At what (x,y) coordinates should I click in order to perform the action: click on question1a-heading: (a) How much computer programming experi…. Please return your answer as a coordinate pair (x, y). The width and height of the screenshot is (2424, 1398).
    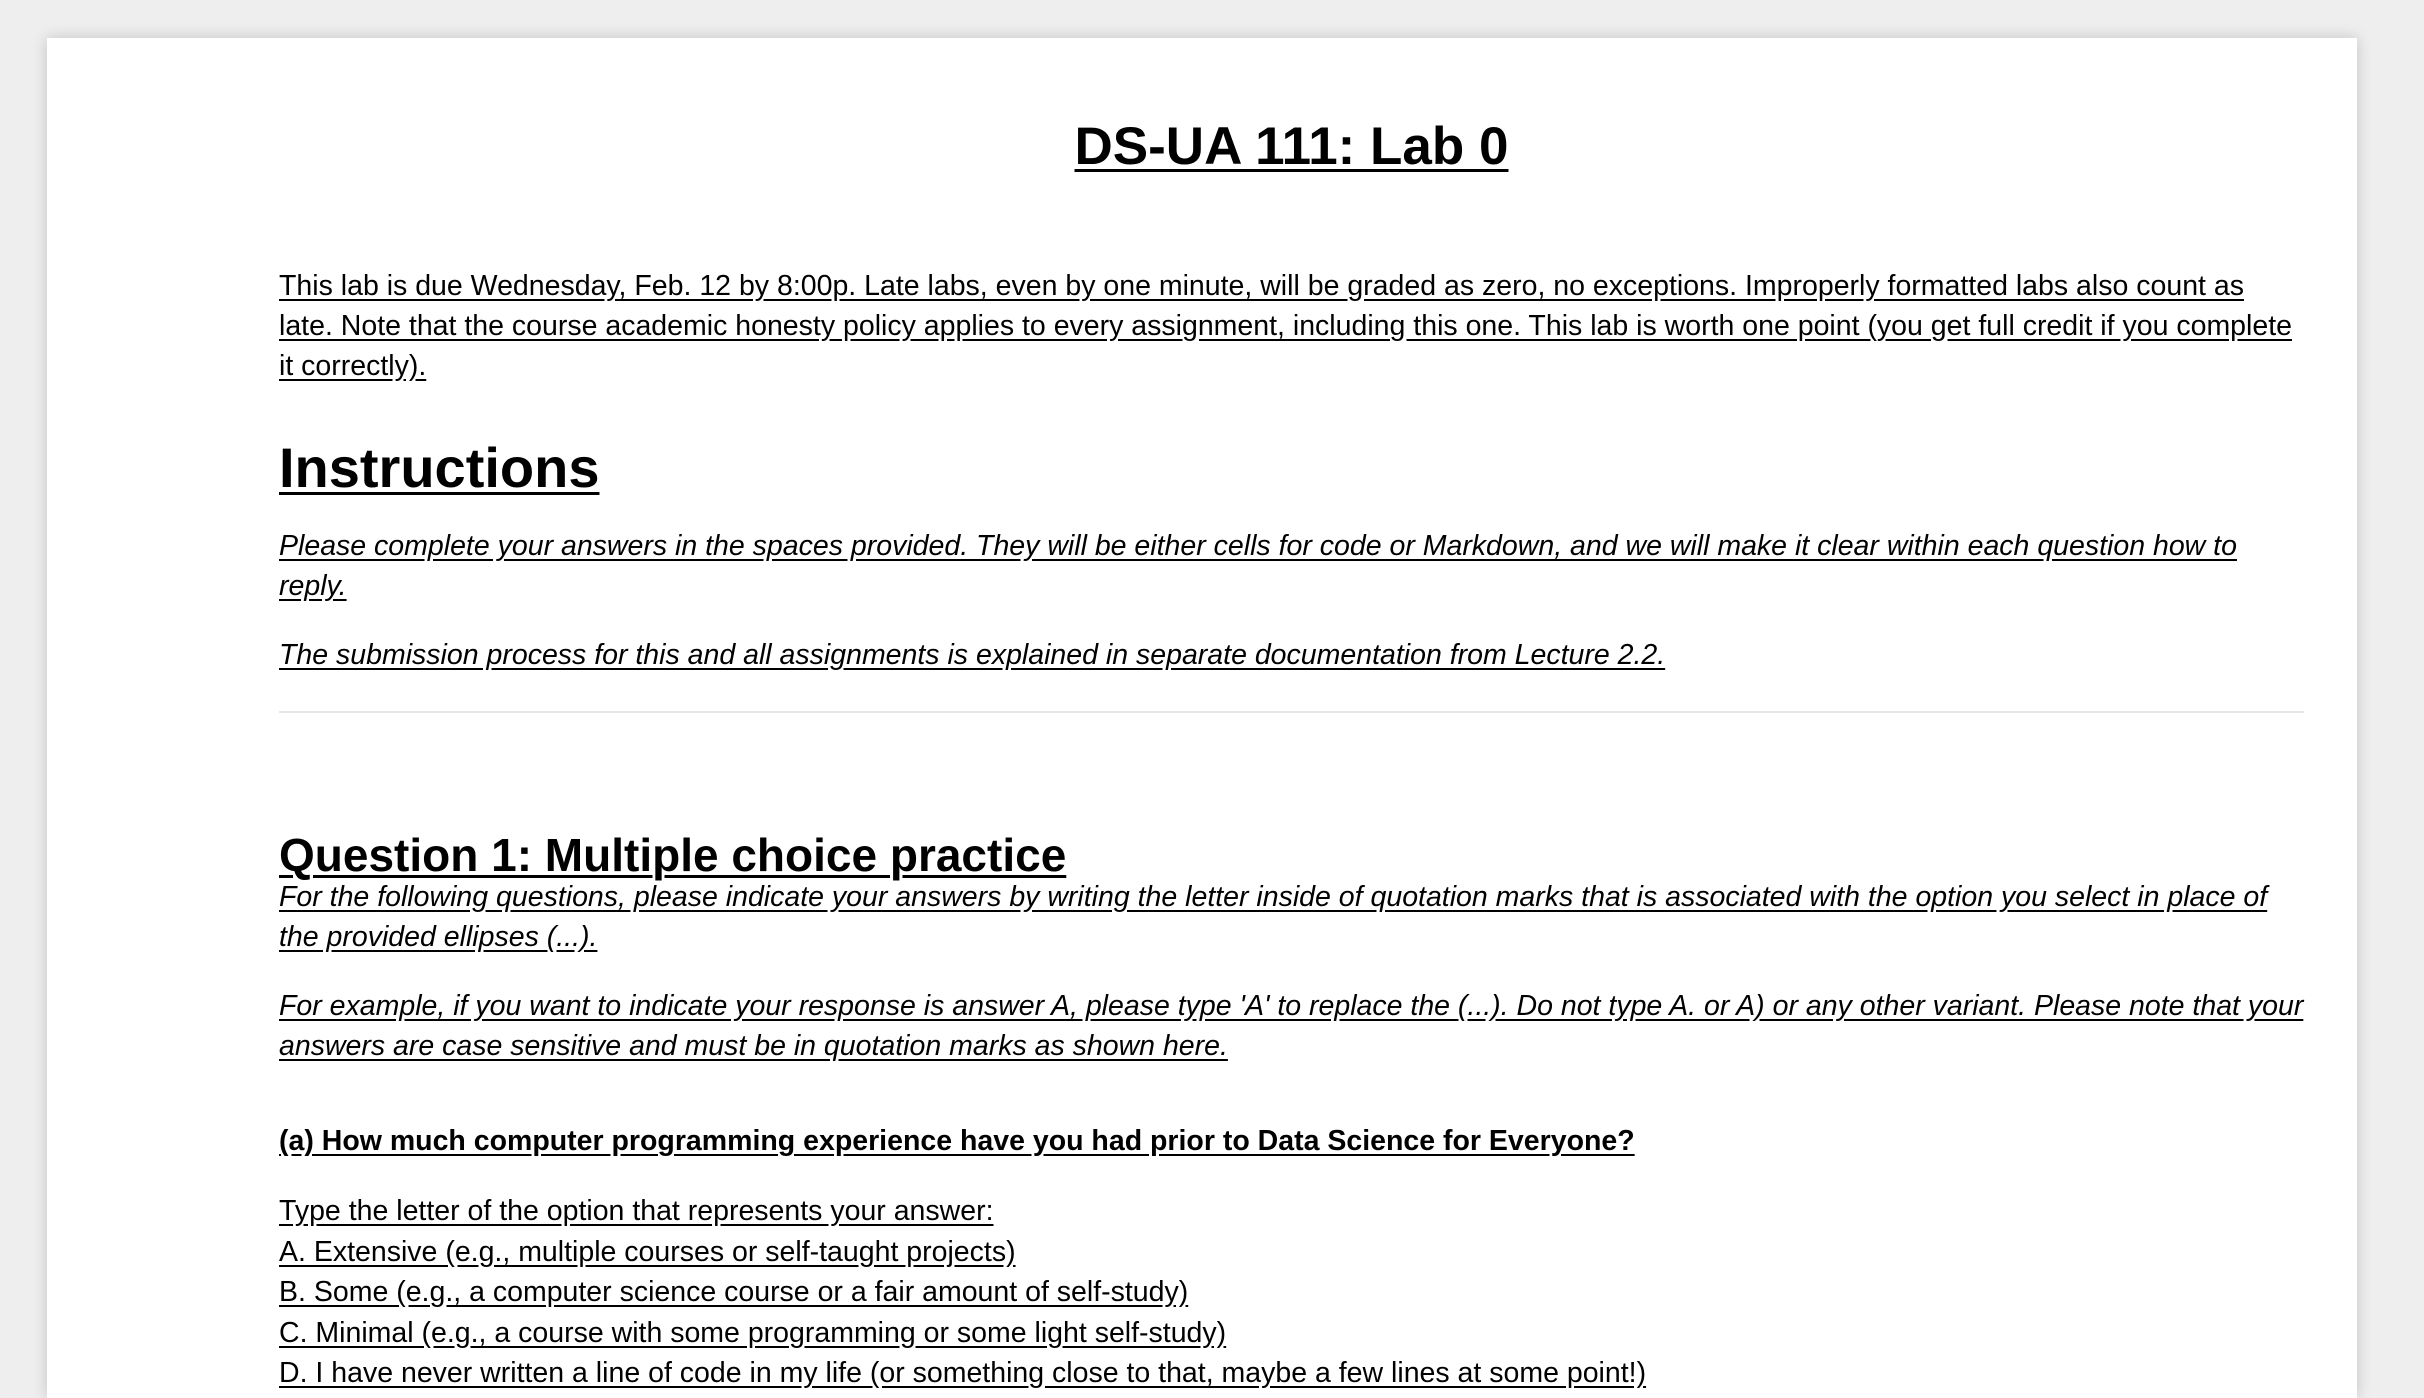
    Looking at the image, I should click on (957, 1141).